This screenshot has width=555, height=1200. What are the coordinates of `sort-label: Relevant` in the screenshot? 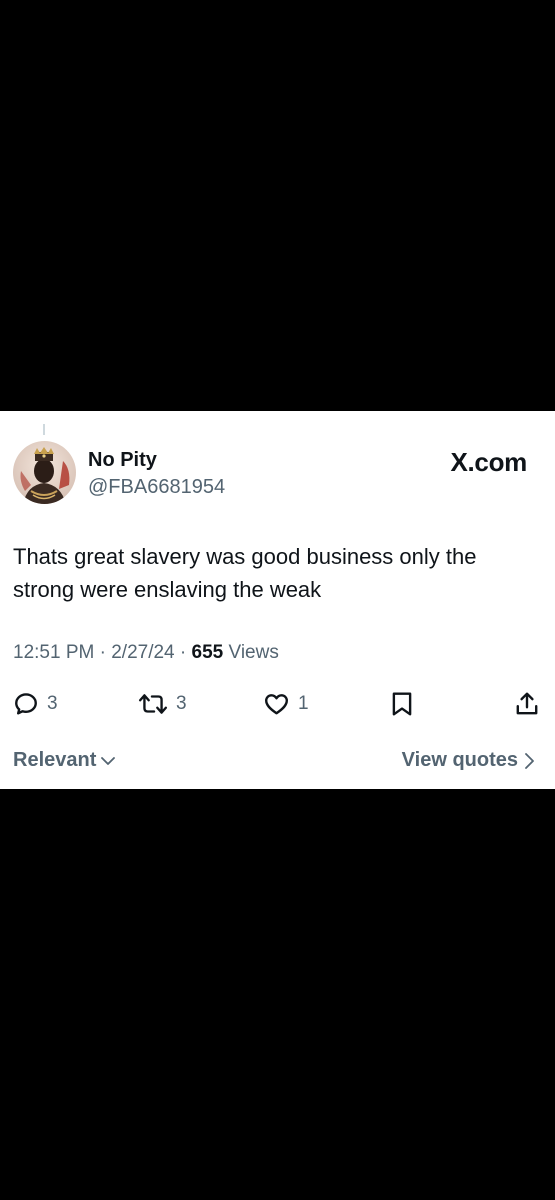 It's located at (55, 760).